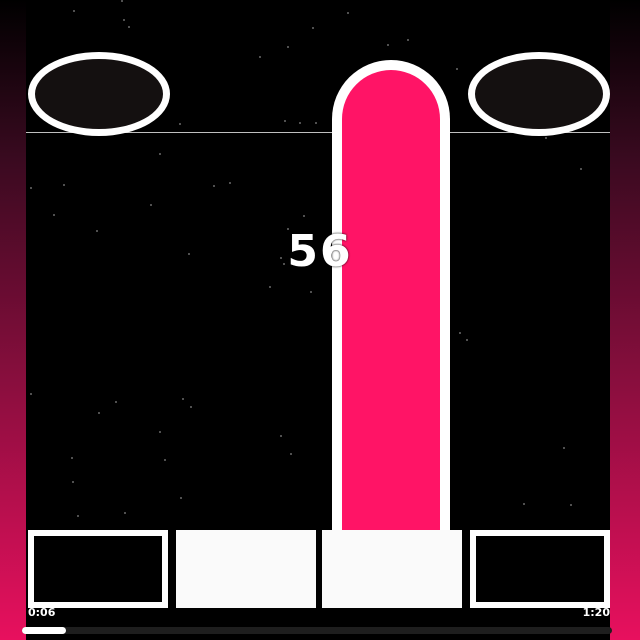 The width and height of the screenshot is (640, 640). Describe the element at coordinates (596, 612) in the screenshot. I see `total-time: 1:20` at that location.